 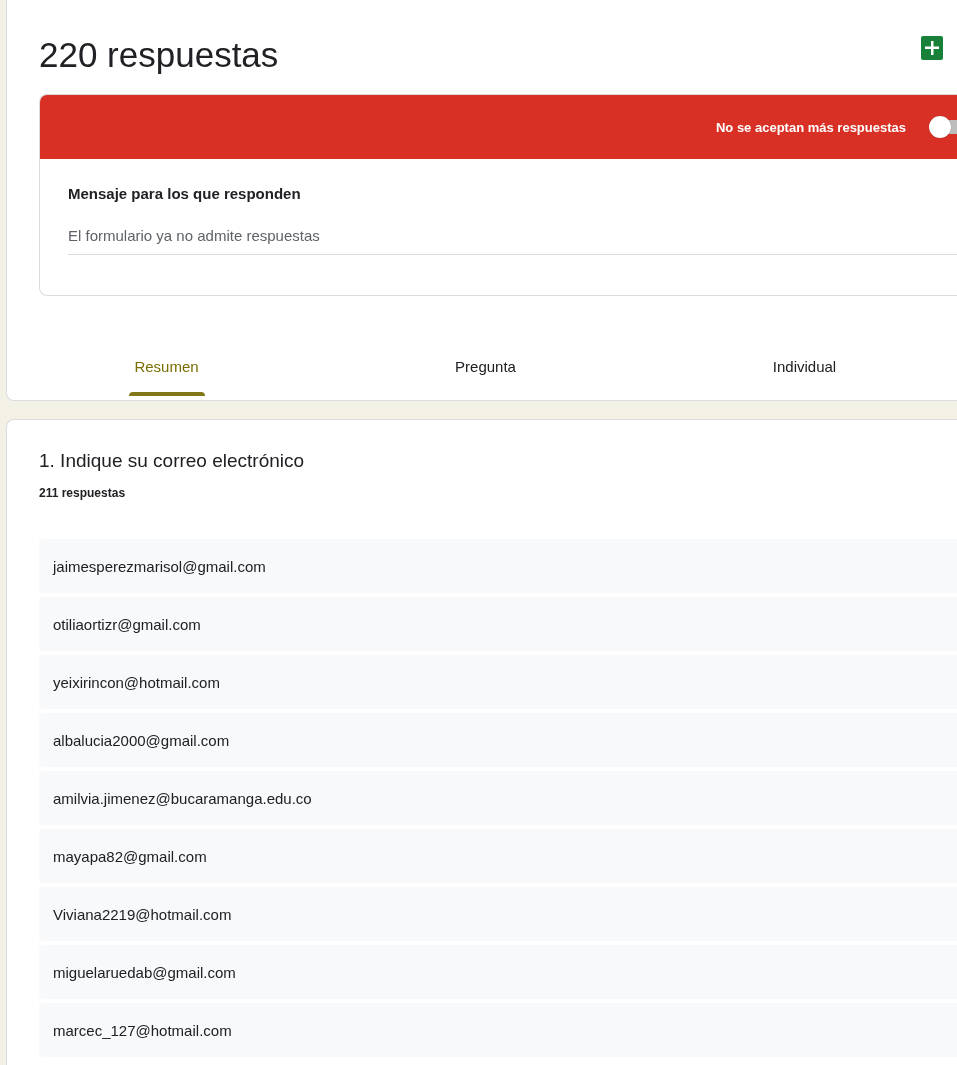 What do you see at coordinates (498, 740) in the screenshot?
I see `answer-row: albalucia2000@gmail.com` at bounding box center [498, 740].